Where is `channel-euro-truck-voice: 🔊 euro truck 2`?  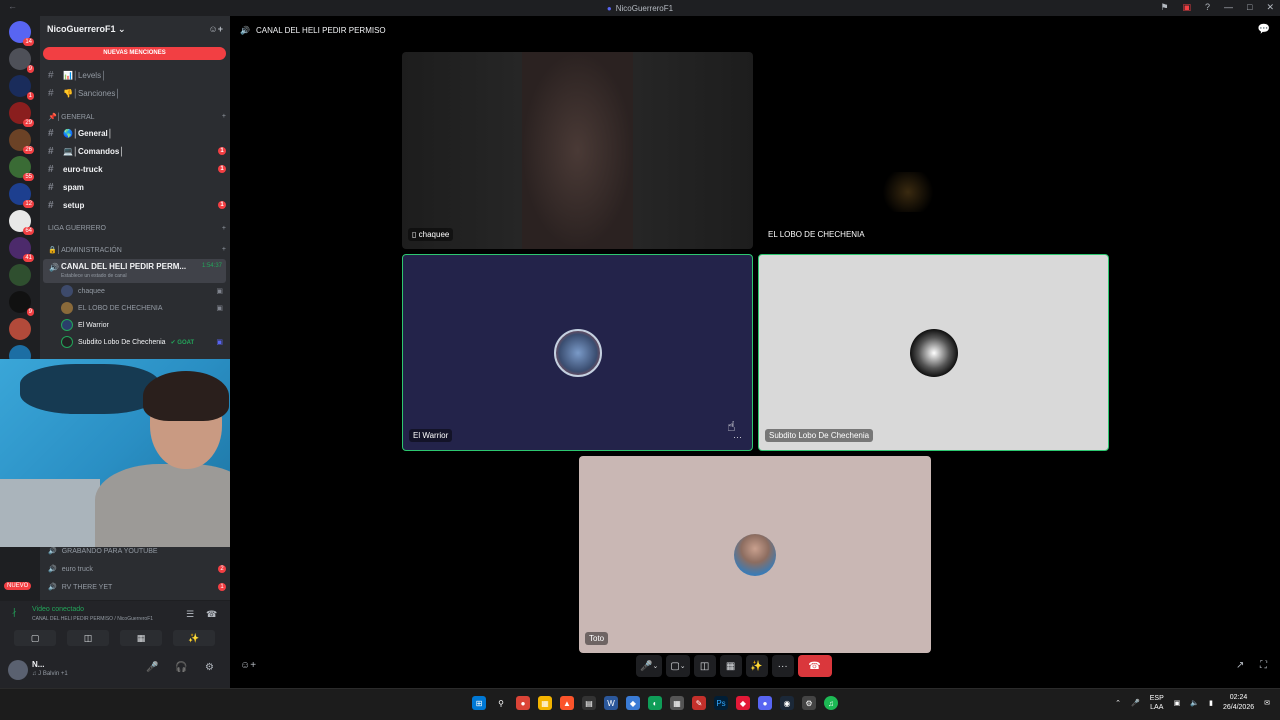 channel-euro-truck-voice: 🔊 euro truck 2 is located at coordinates (133, 569).